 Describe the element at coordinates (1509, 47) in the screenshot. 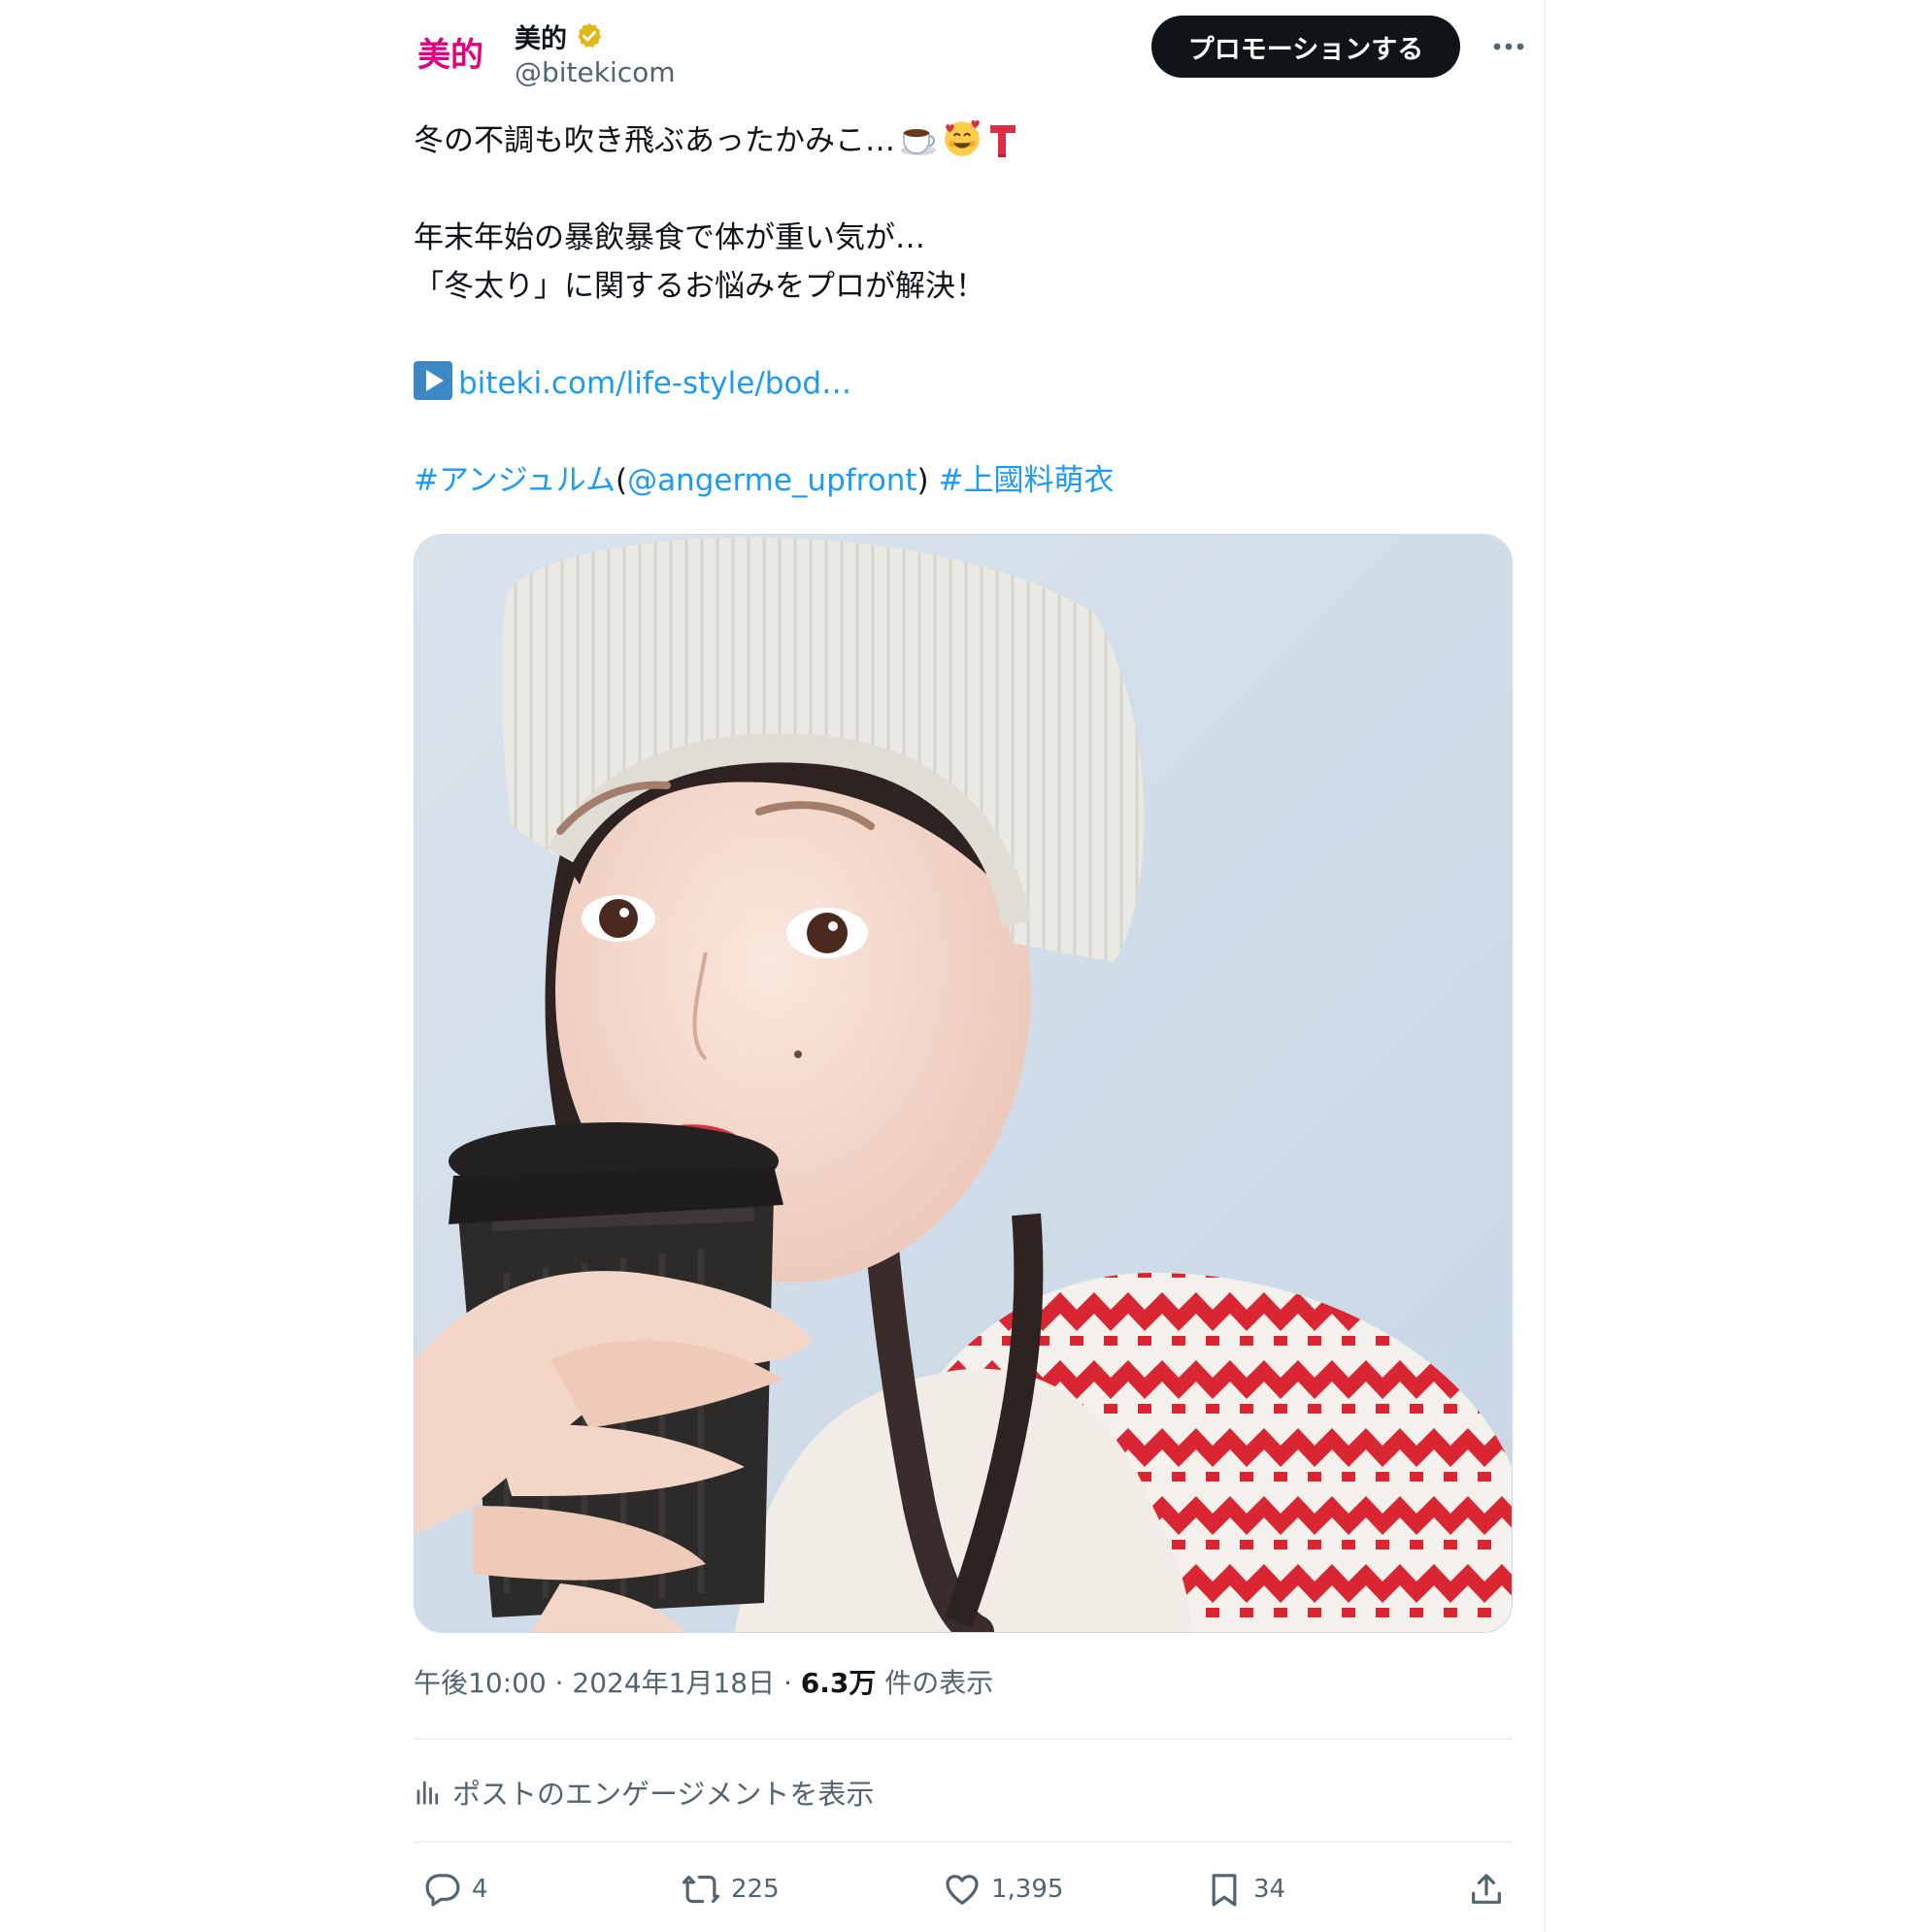

I see `more-dots-icon` at that location.